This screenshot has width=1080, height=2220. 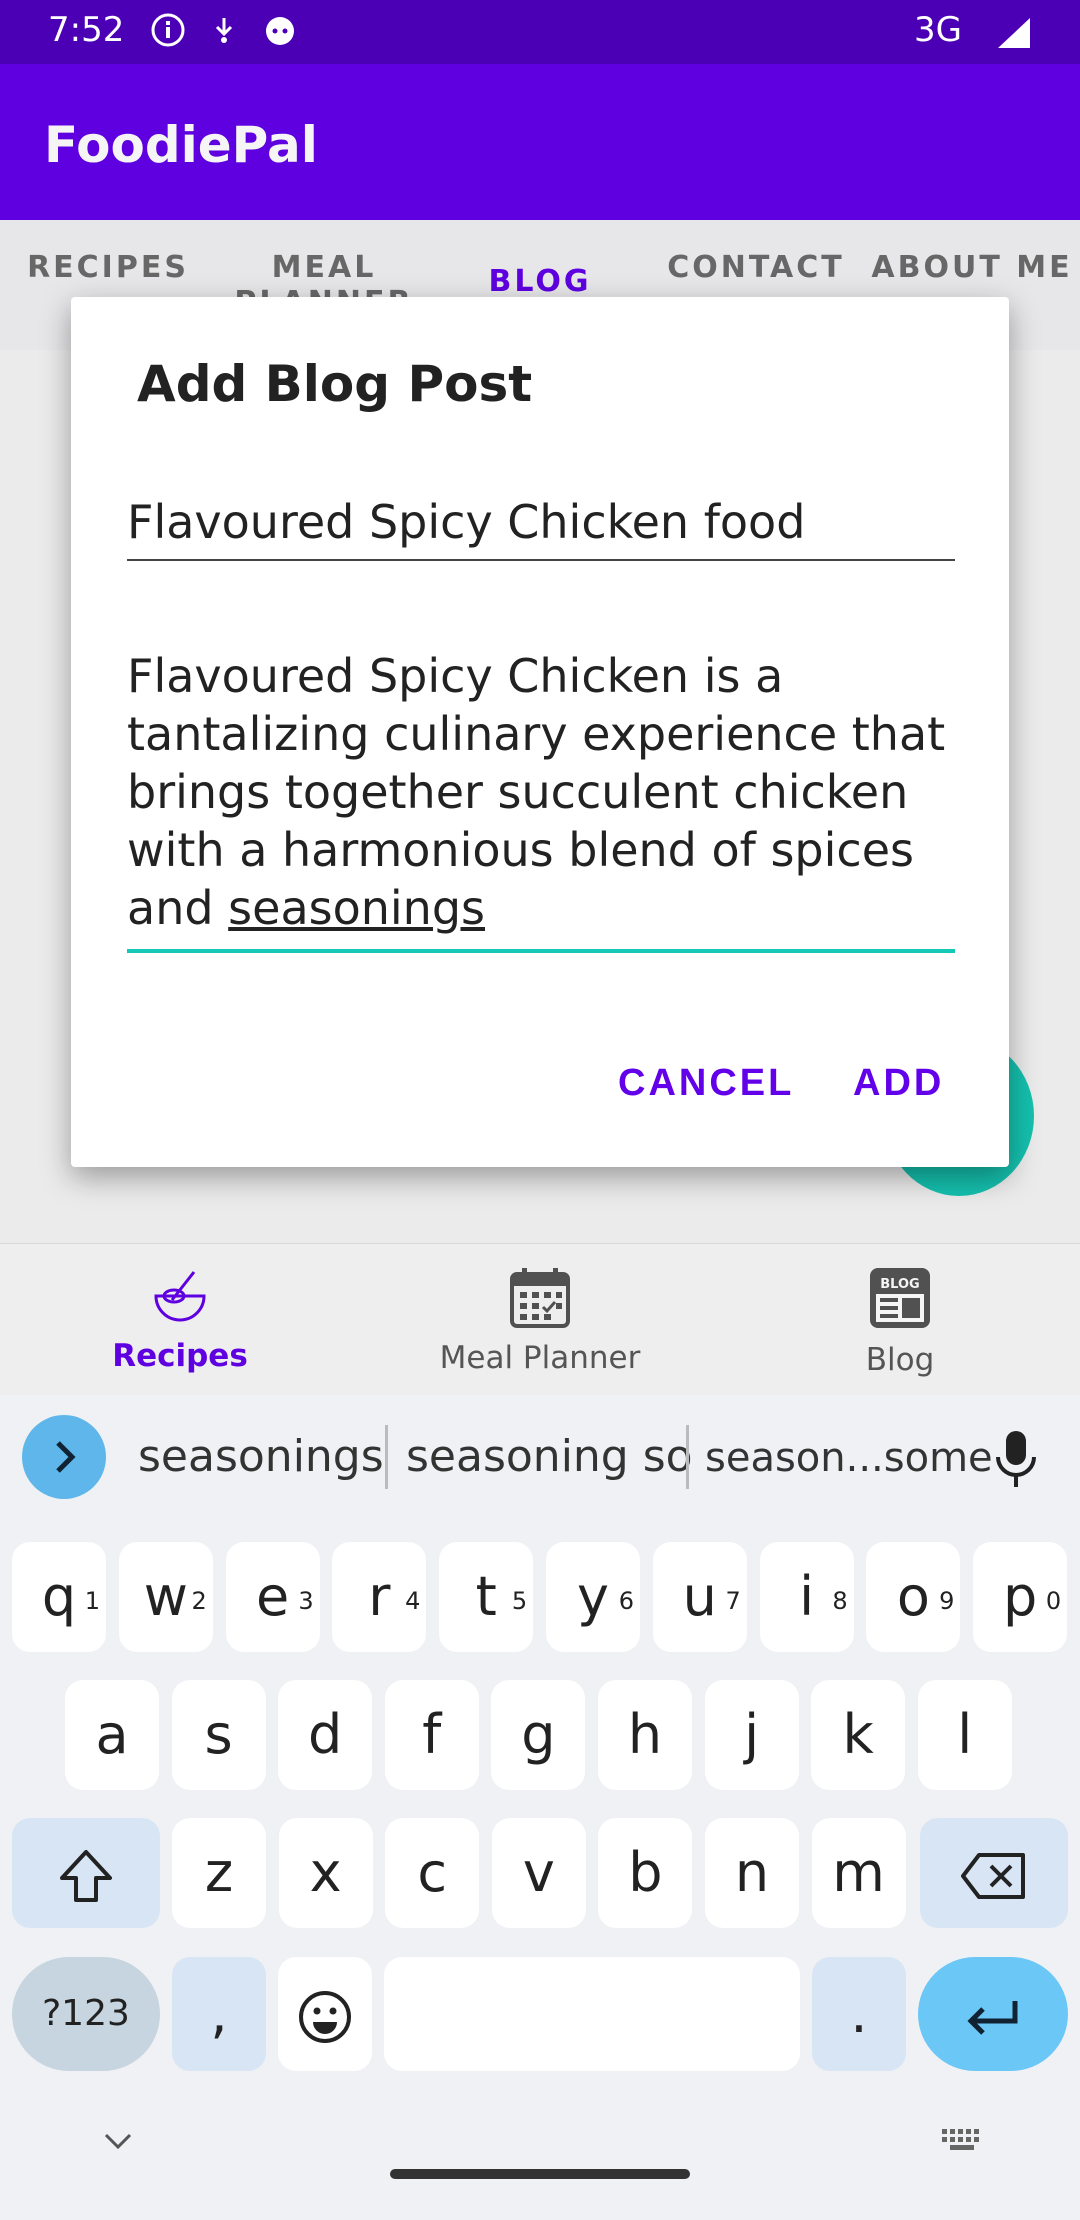 I want to click on key-d: d, so click(x=325, y=1735).